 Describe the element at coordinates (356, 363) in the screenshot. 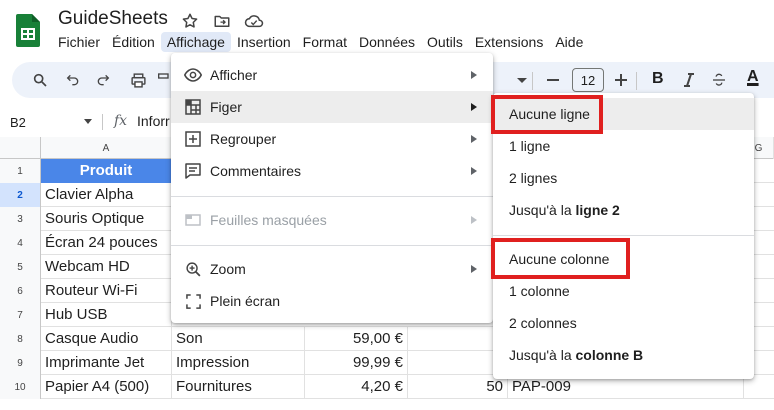

I see `table-cell: 99,99 €` at that location.